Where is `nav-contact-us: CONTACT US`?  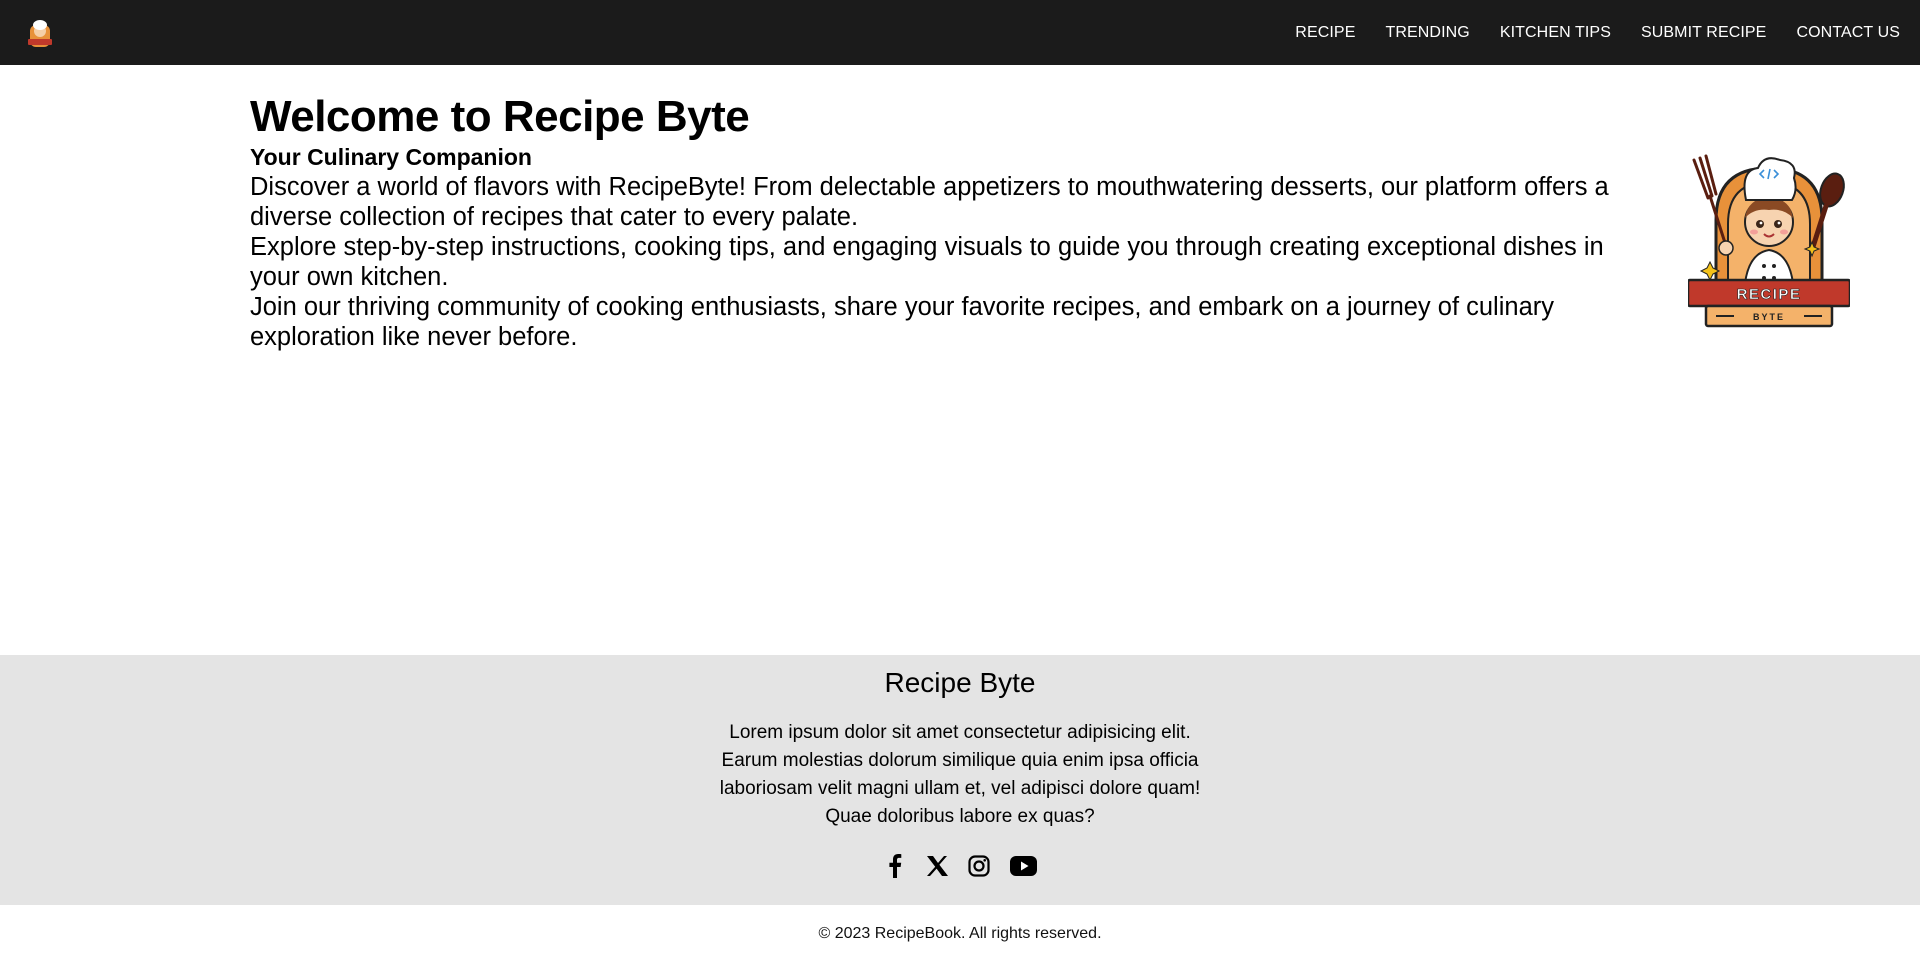 nav-contact-us: CONTACT US is located at coordinates (1848, 33).